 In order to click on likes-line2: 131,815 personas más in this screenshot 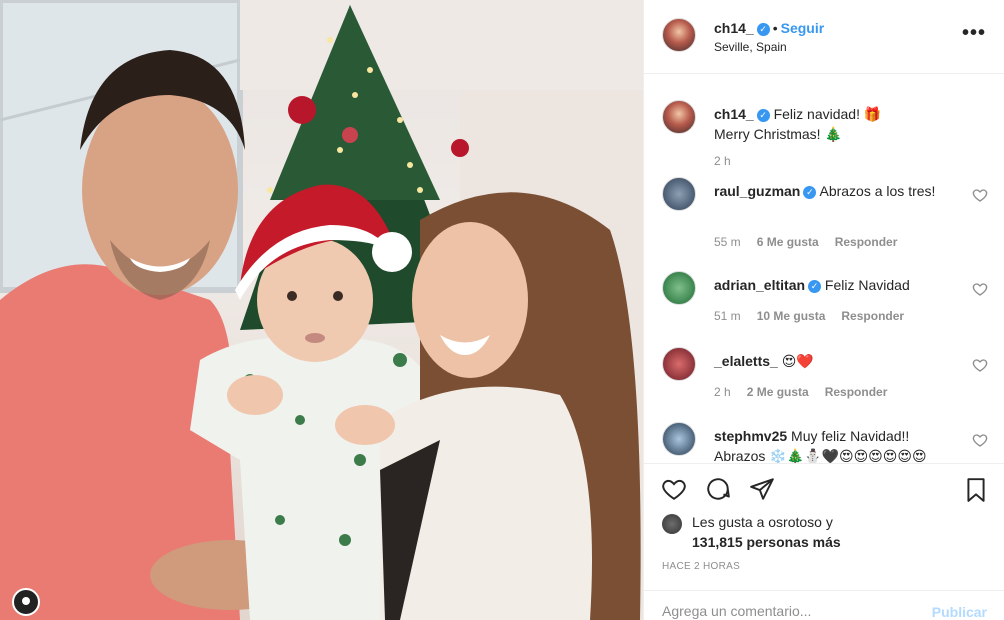, I will do `click(766, 542)`.